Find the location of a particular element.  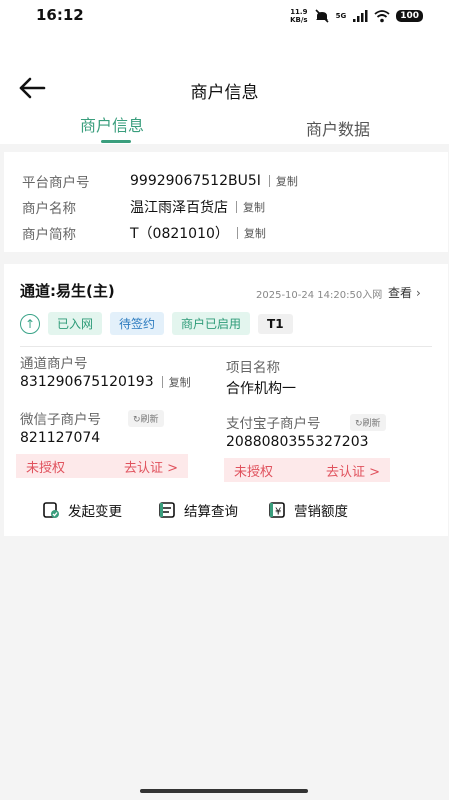

alipay-auth-status: 未授权 is located at coordinates (254, 472).